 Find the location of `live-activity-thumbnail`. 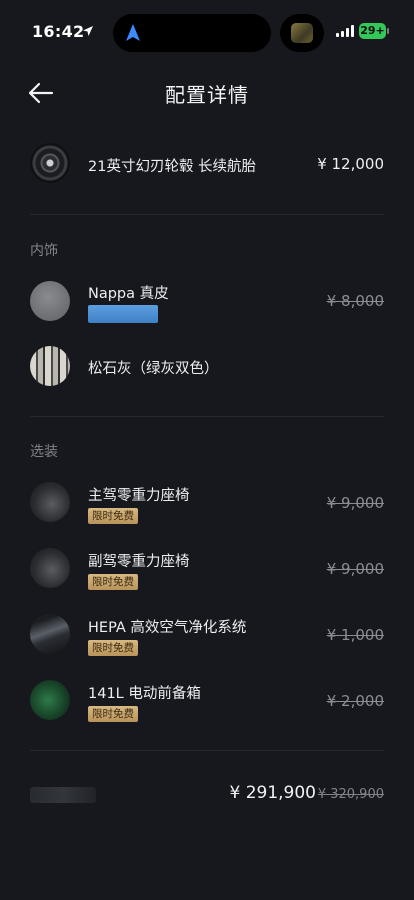

live-activity-thumbnail is located at coordinates (302, 33).